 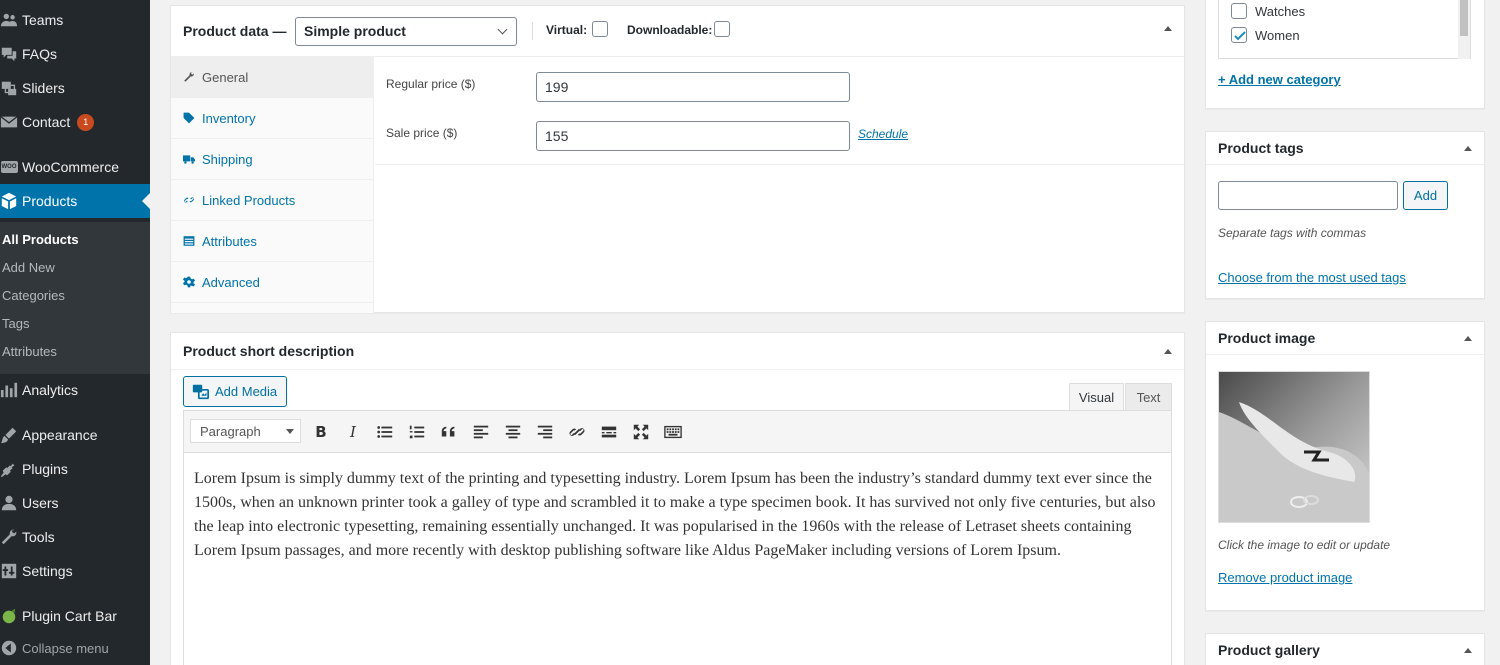 I want to click on submenu-all-products: All Products, so click(x=40, y=239).